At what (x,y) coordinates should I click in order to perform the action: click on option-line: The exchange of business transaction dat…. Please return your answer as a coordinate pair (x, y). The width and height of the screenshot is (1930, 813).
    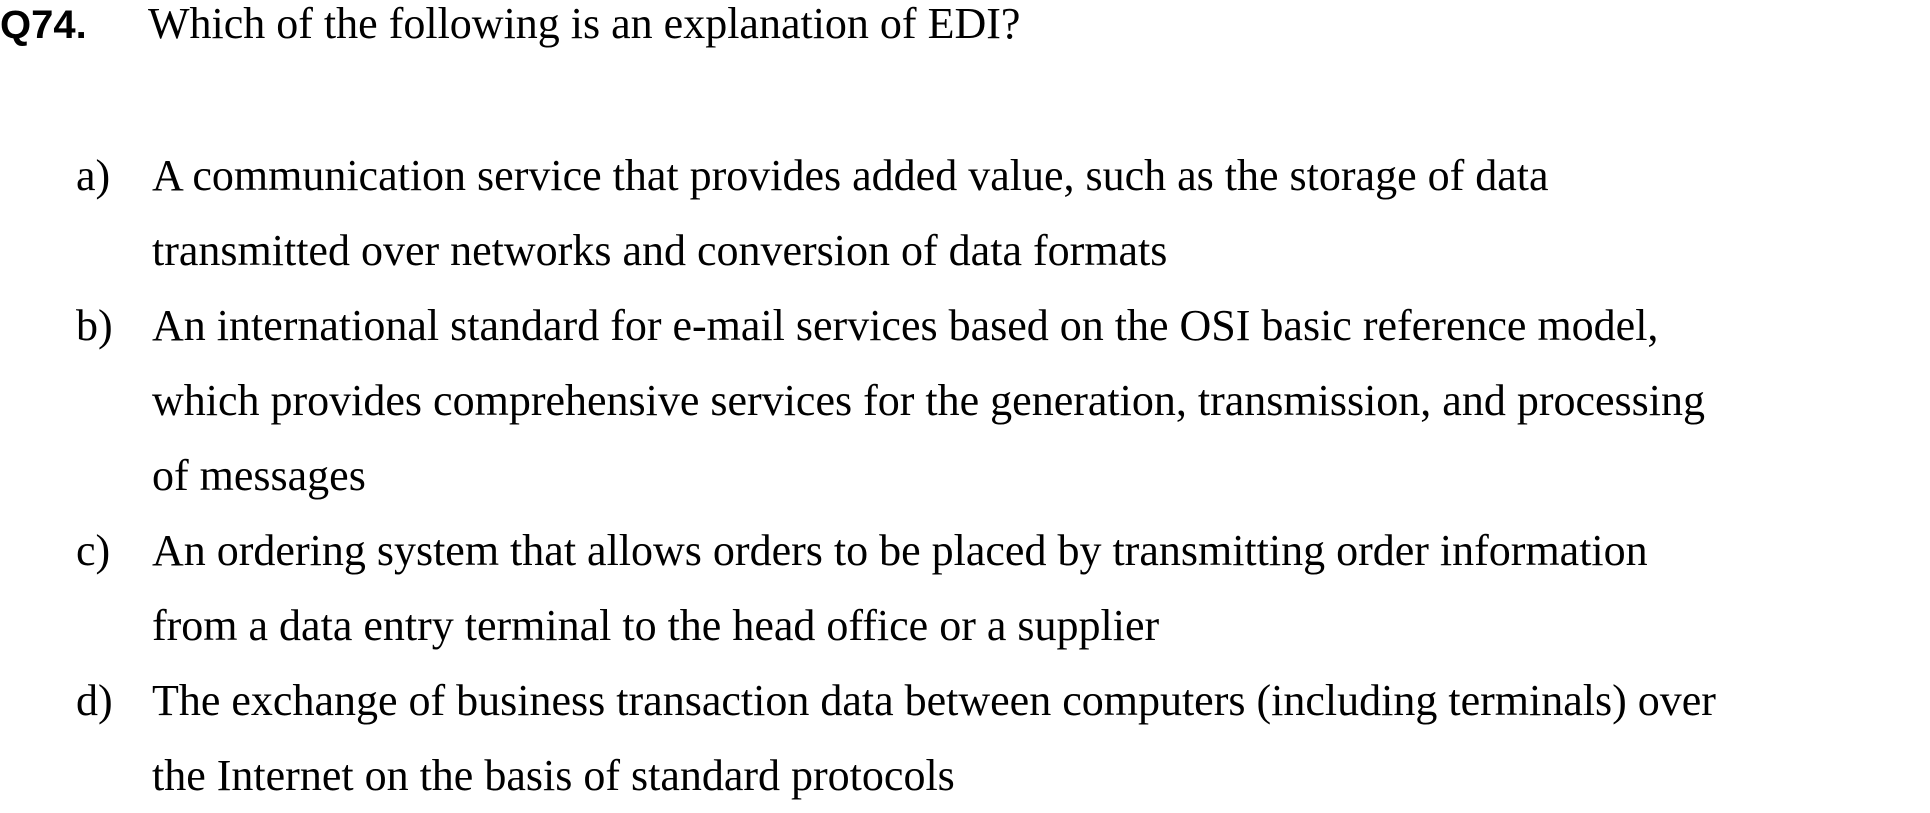
    Looking at the image, I should click on (934, 700).